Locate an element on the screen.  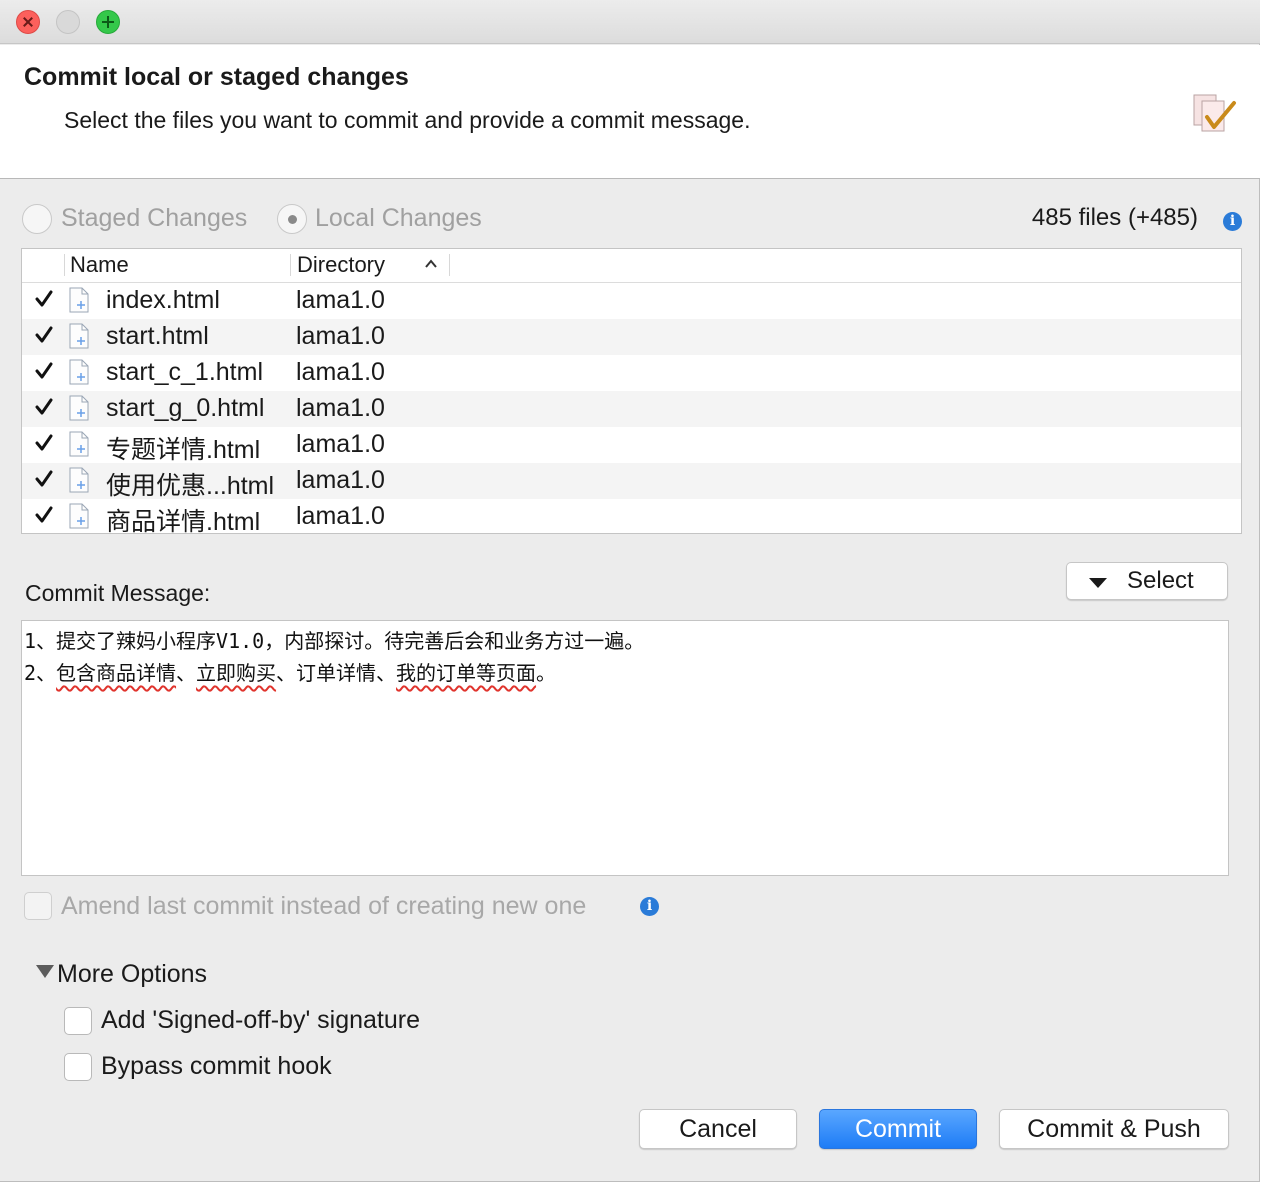
dropdown-arrow-icon is located at coordinates (1098, 583).